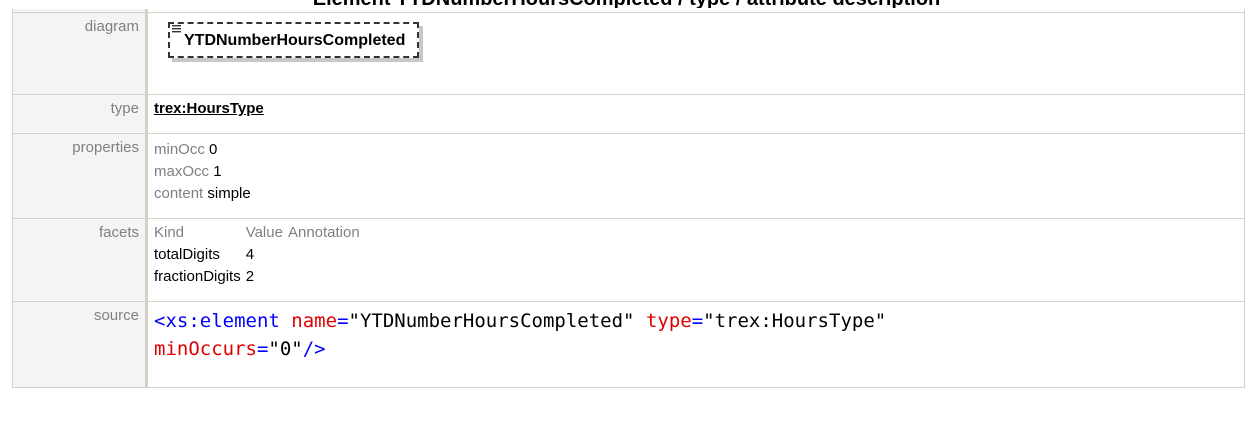 The height and width of the screenshot is (421, 1253). Describe the element at coordinates (179, 193) in the screenshot. I see `property-key: content` at that location.